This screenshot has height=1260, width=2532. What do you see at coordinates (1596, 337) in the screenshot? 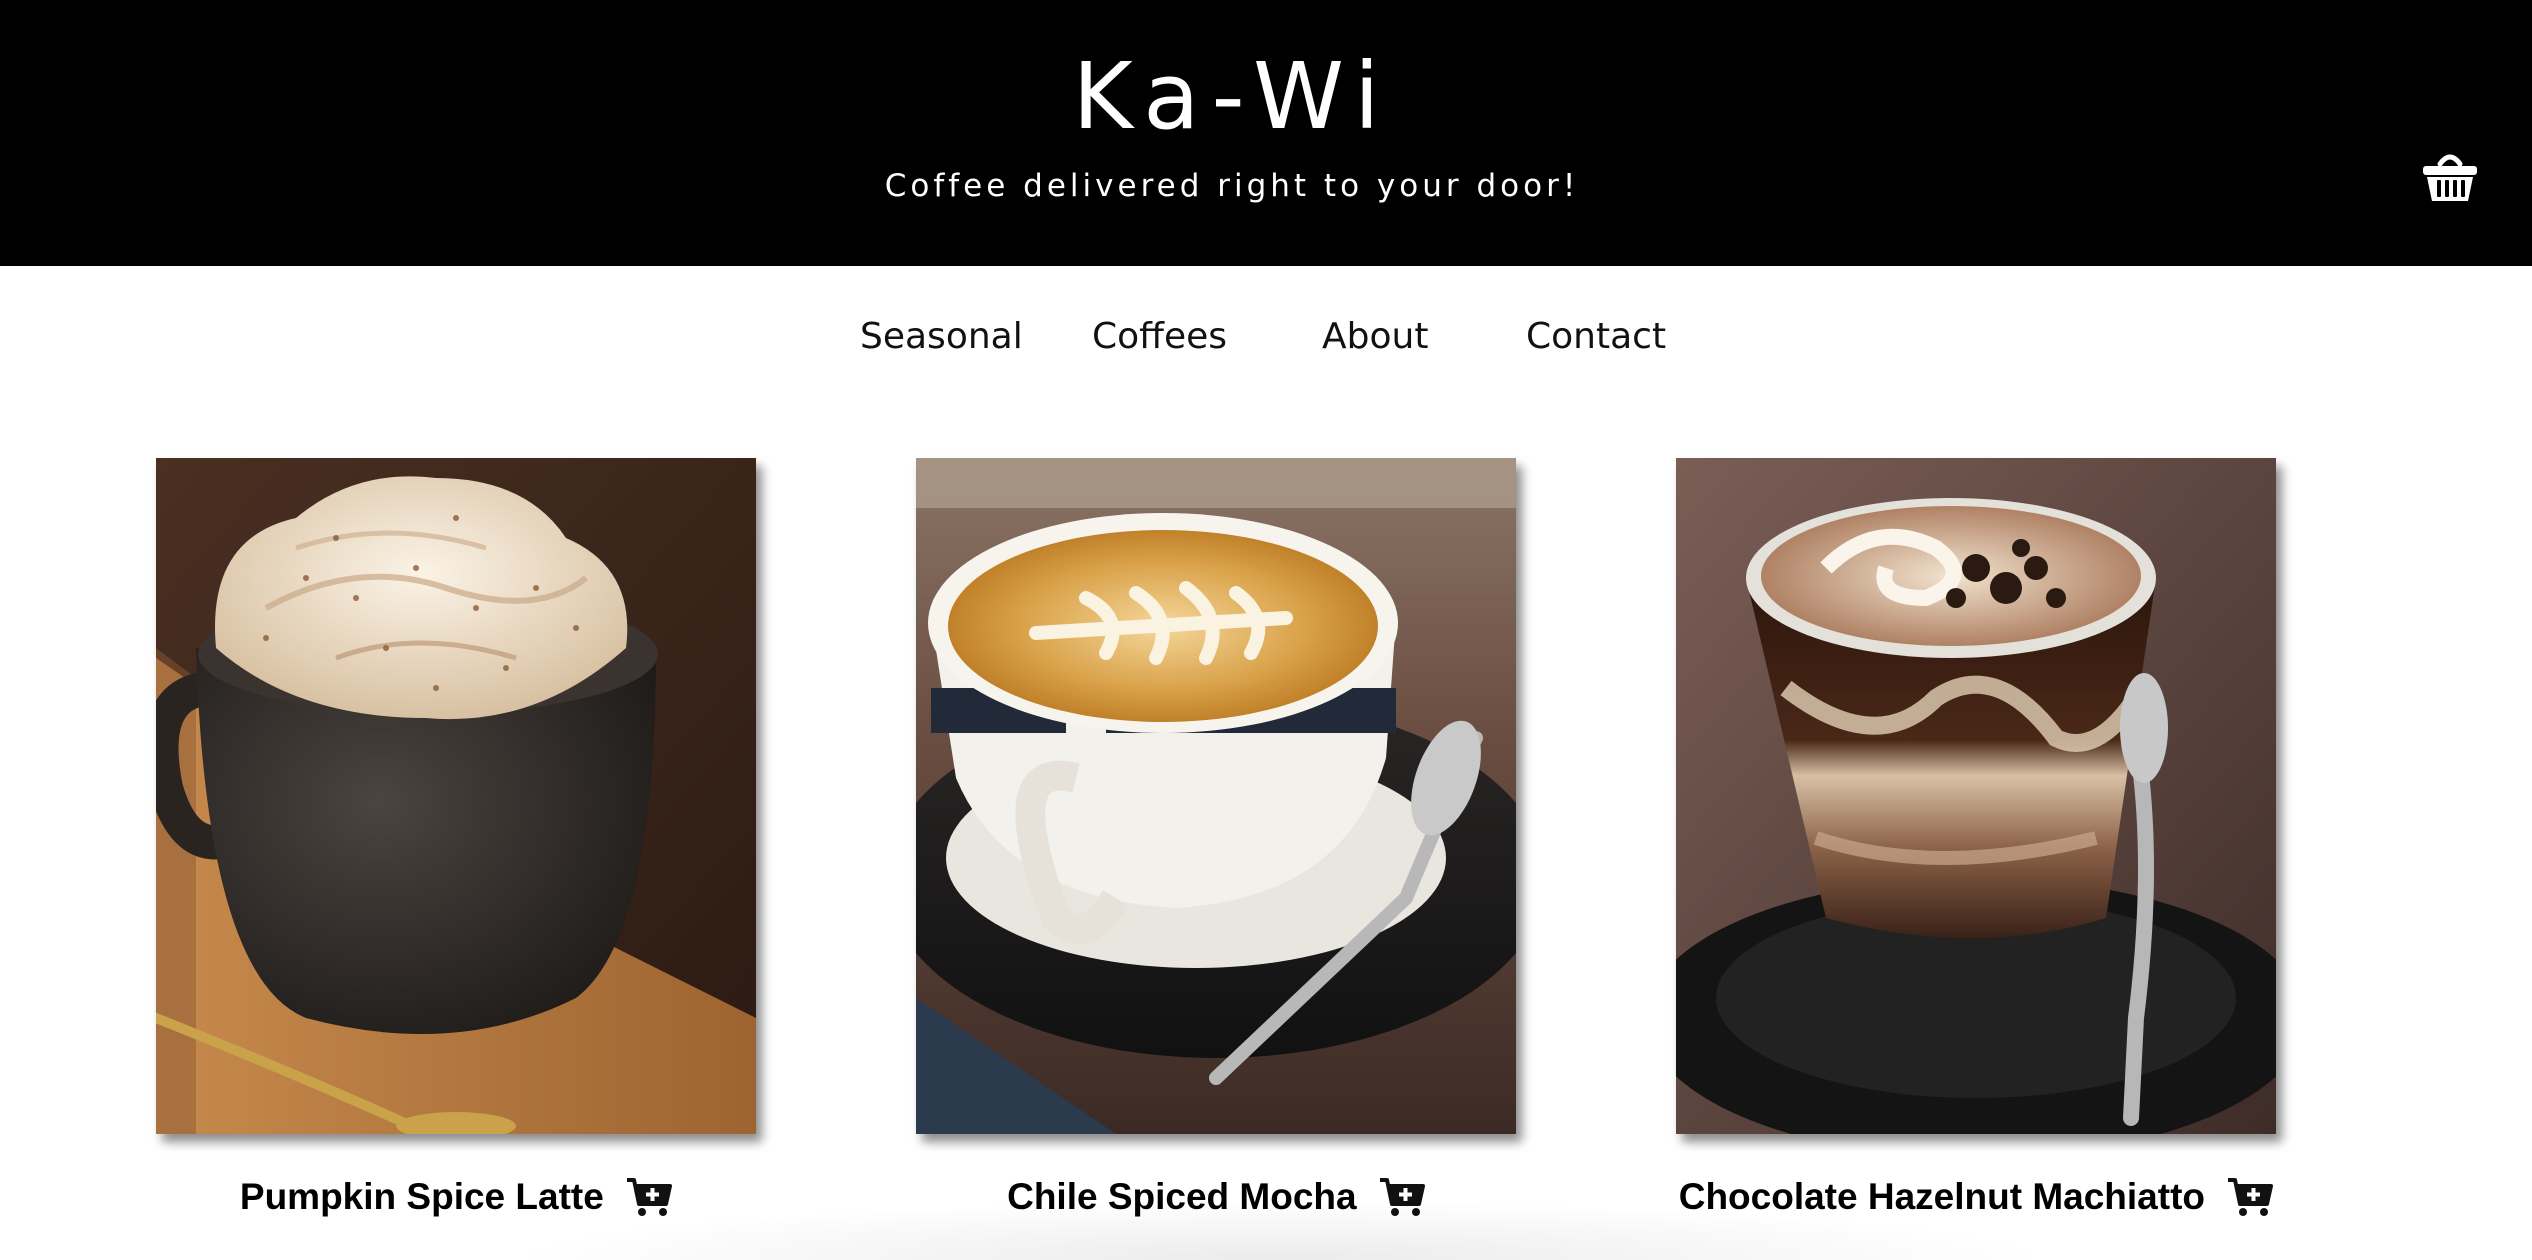
I see `nav-item-contact: Contact` at bounding box center [1596, 337].